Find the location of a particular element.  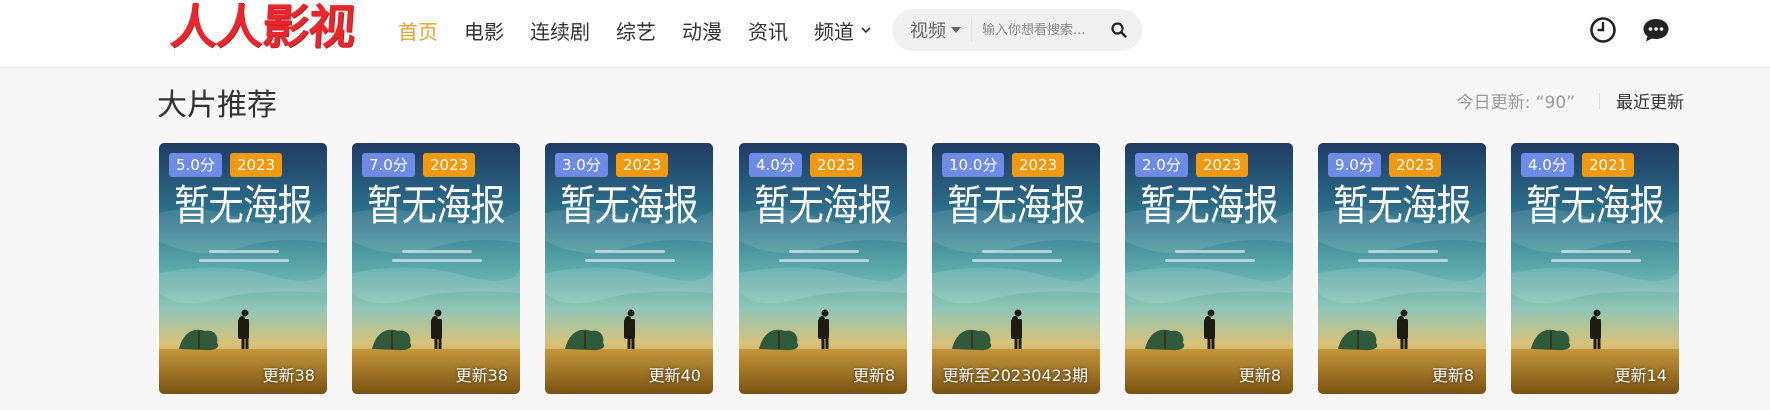

clock-icon is located at coordinates (1603, 30).